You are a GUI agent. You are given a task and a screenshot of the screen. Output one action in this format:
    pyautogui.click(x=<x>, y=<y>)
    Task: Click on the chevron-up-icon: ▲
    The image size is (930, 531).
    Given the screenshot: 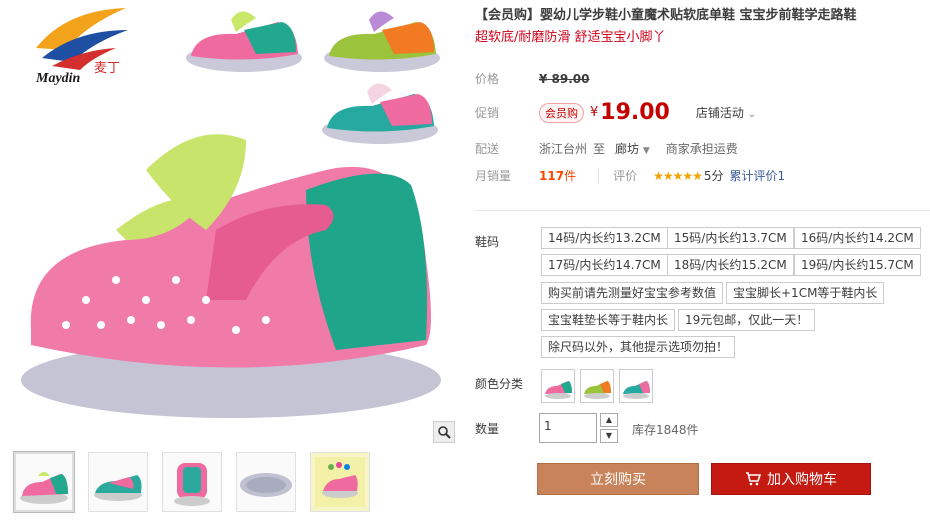 What is the action you would take?
    pyautogui.click(x=609, y=419)
    